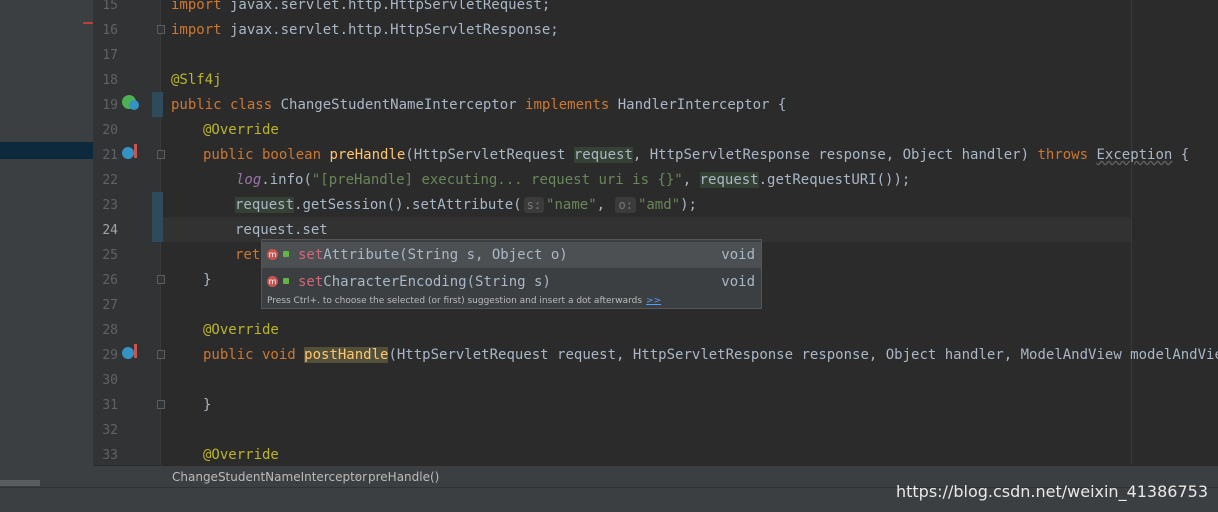 The height and width of the screenshot is (512, 1218). What do you see at coordinates (110, 155) in the screenshot?
I see `line-number: 21` at bounding box center [110, 155].